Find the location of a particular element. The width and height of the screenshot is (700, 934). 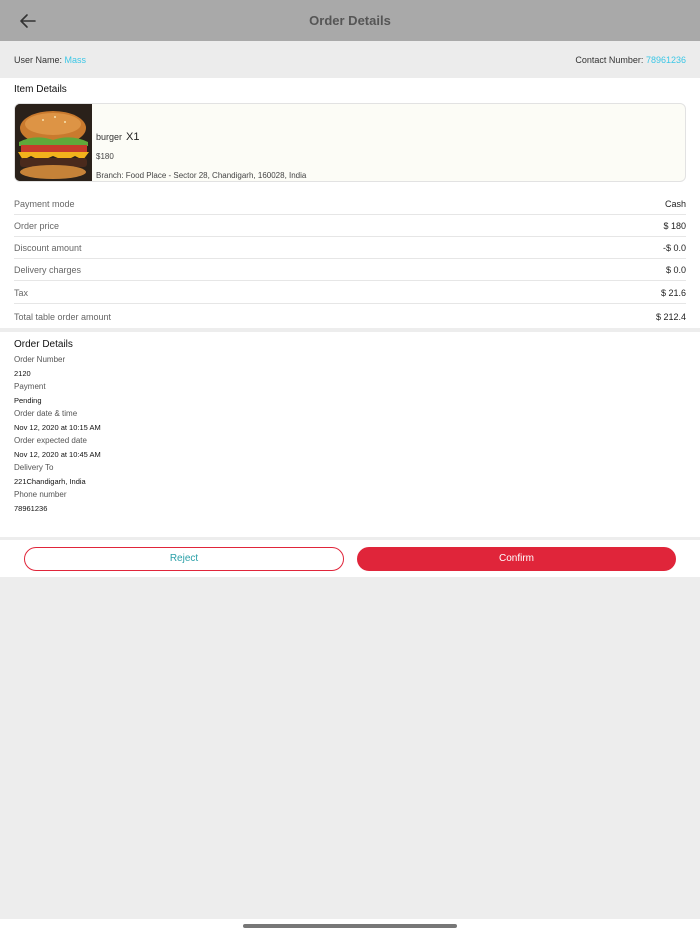

summary-value: $ 180 is located at coordinates (674, 226).